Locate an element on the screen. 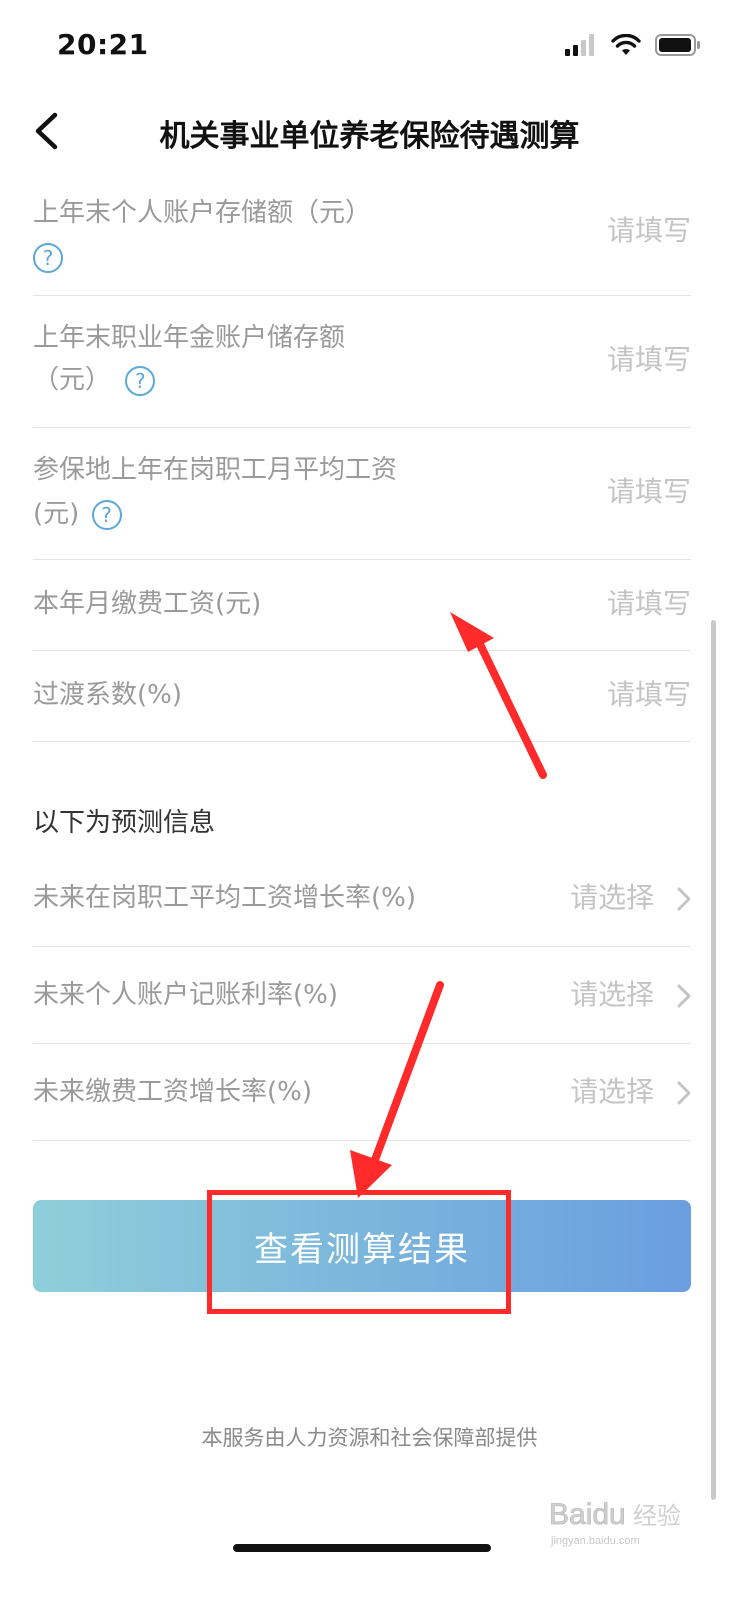 This screenshot has height=1600, width=739. baidu-watermark: Baidu 经验 jingyan.baidu.com is located at coordinates (629, 1520).